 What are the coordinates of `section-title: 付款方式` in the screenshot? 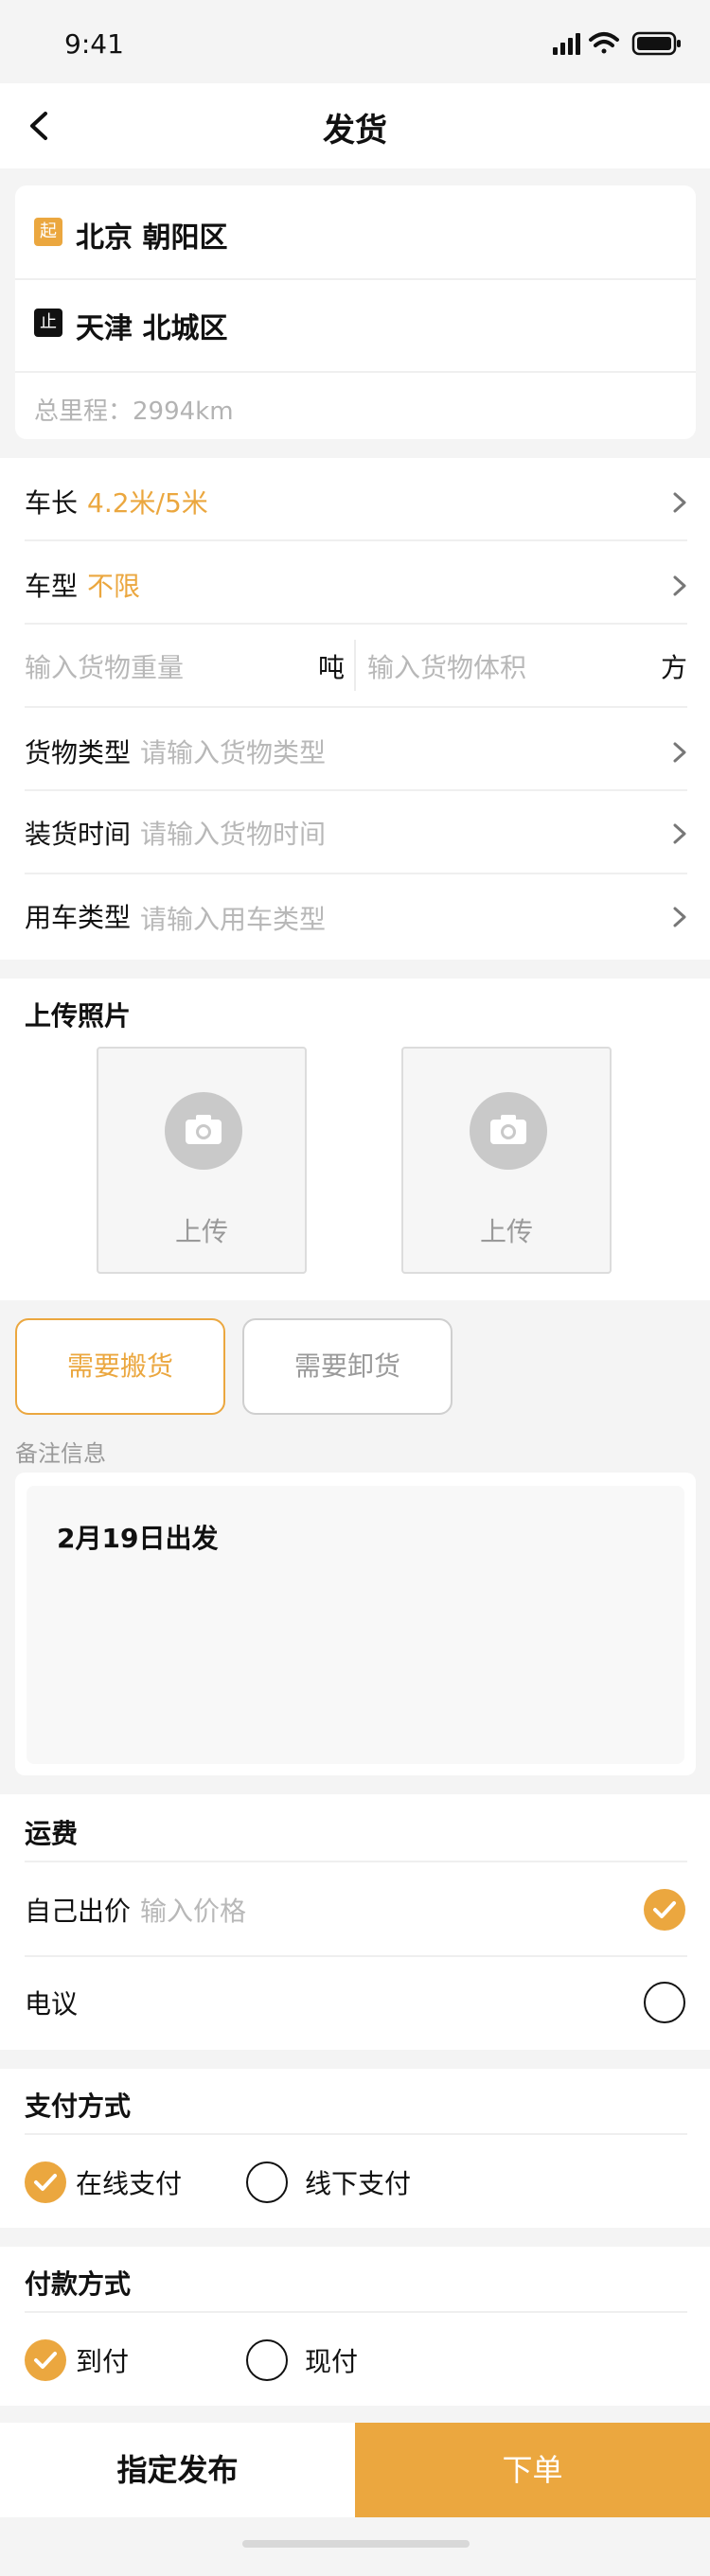 It's located at (78, 2284).